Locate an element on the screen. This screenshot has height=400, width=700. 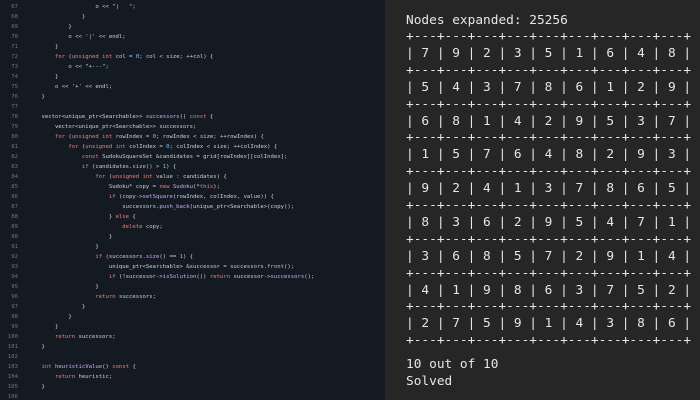
nodes-expanded-text: Nodes expanded: 25256 is located at coordinates (487, 20).